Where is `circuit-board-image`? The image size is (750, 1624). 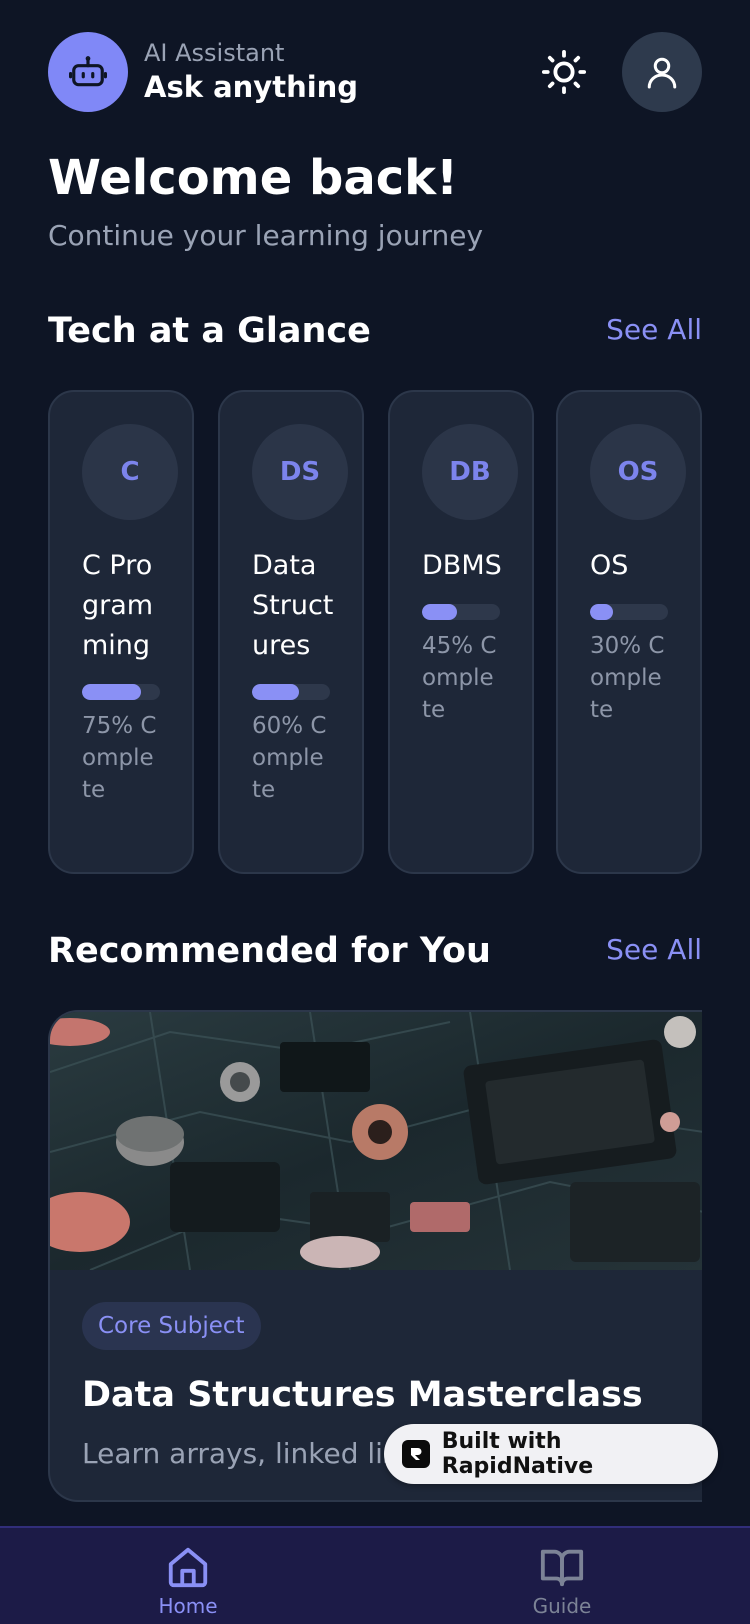 circuit-board-image is located at coordinates (376, 1141).